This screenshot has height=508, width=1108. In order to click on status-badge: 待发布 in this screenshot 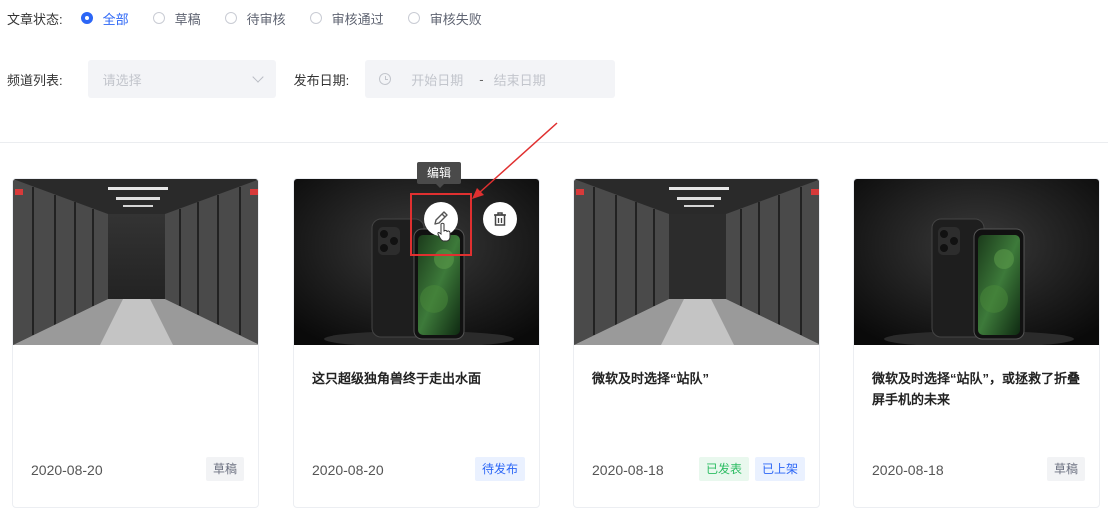, I will do `click(499, 469)`.